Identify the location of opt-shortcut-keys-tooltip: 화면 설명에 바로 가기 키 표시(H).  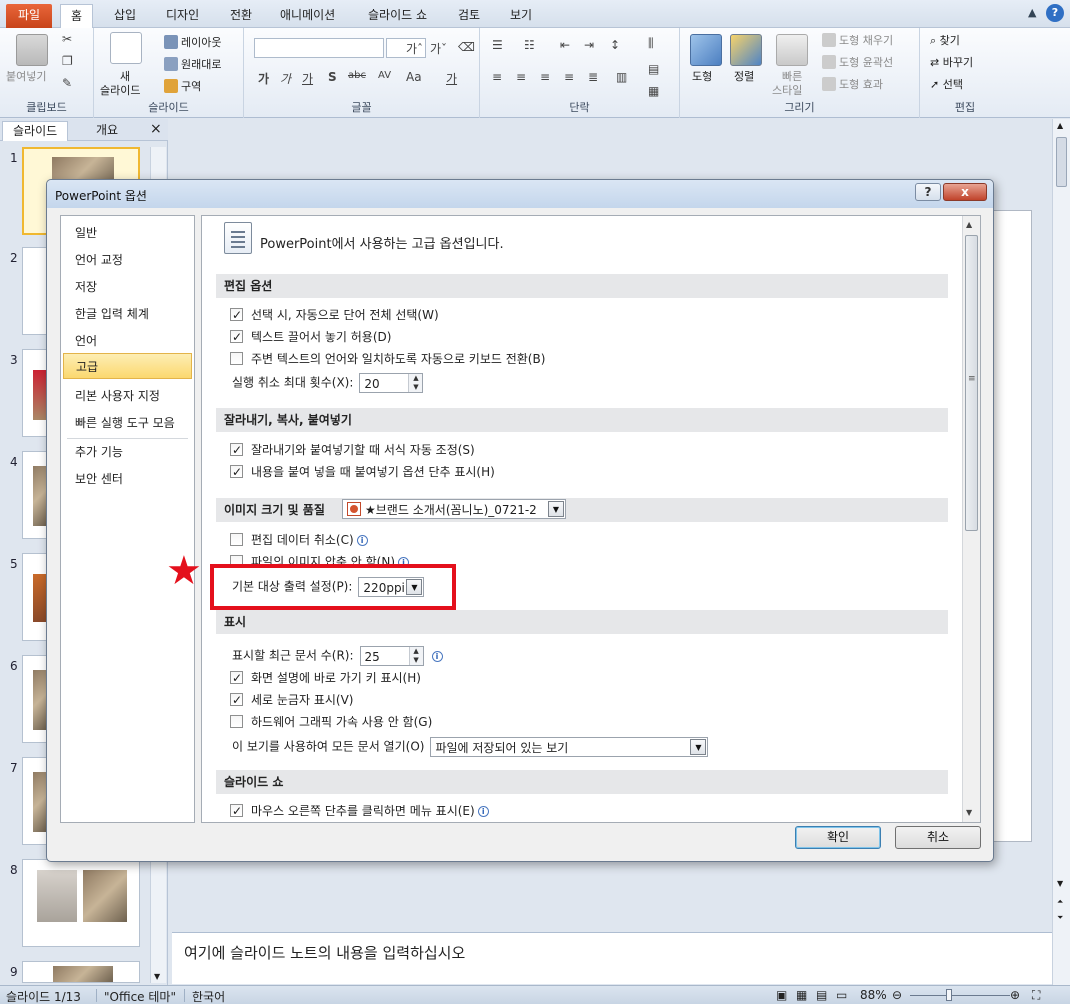
(325, 678).